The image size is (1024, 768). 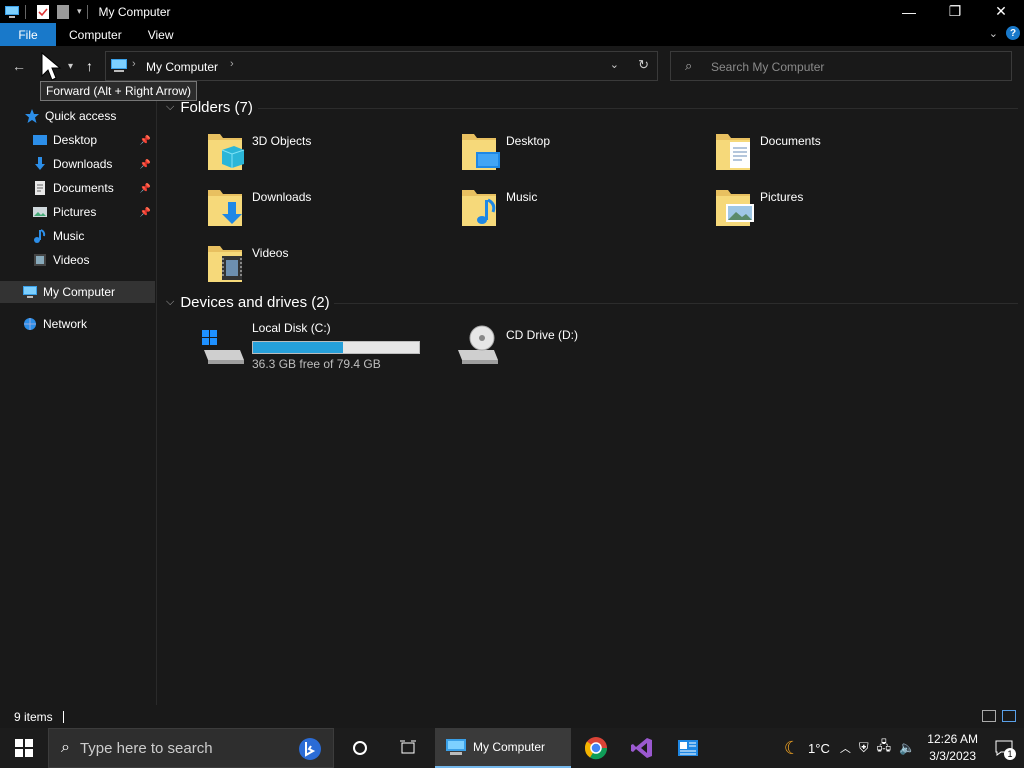 What do you see at coordinates (884, 748) in the screenshot?
I see `network-status-icon: 🖧` at bounding box center [884, 748].